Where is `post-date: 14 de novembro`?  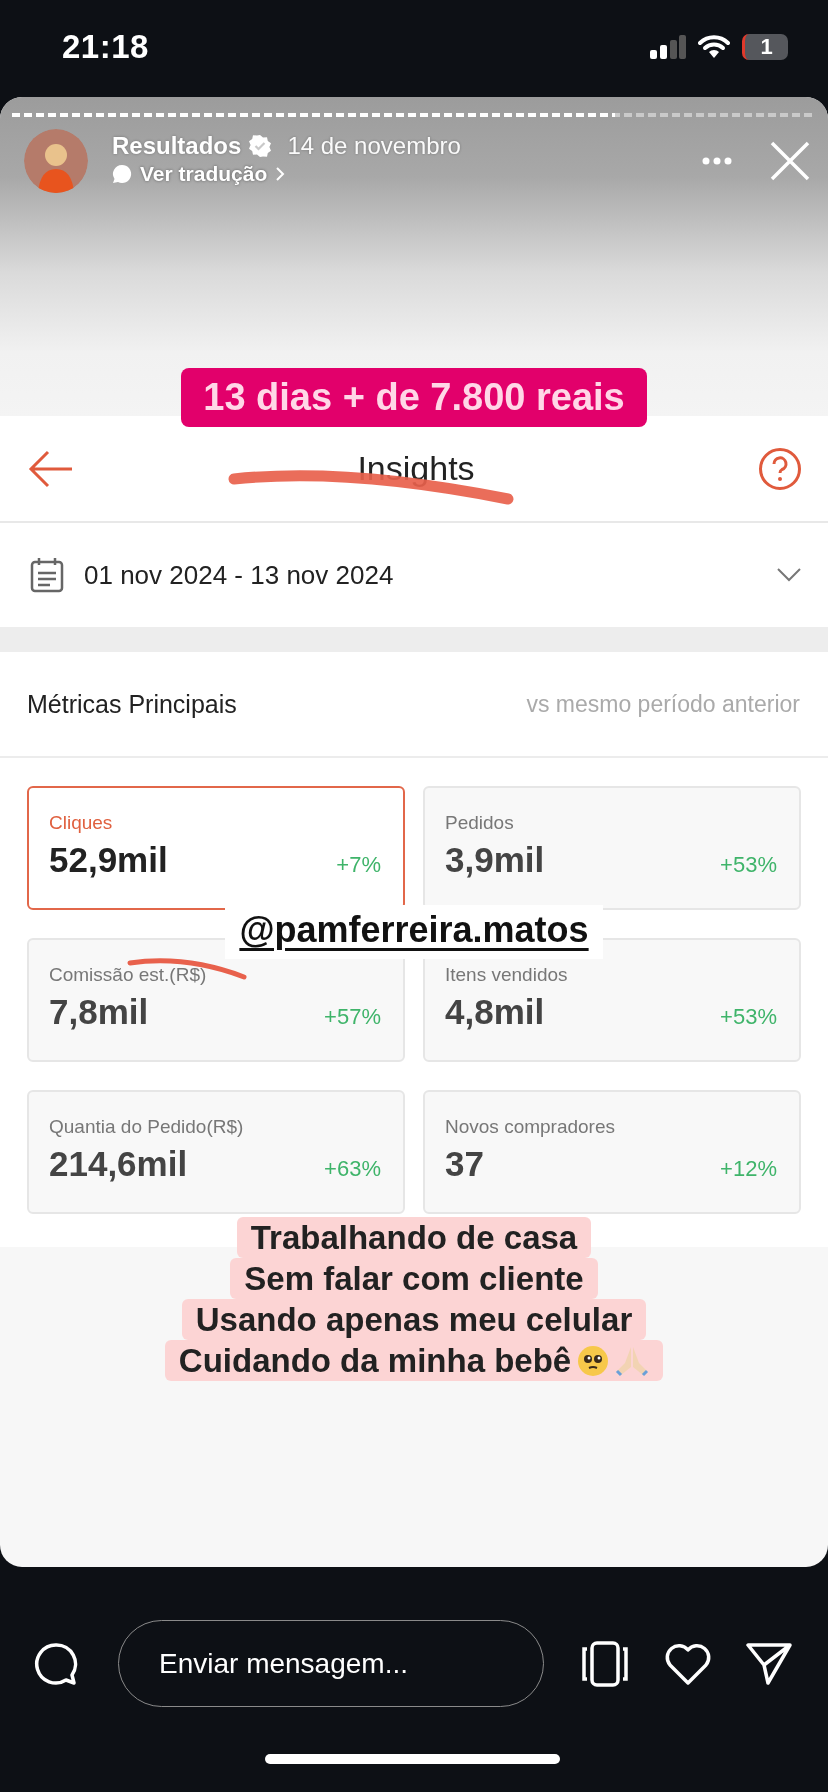
post-date: 14 de novembro is located at coordinates (374, 146).